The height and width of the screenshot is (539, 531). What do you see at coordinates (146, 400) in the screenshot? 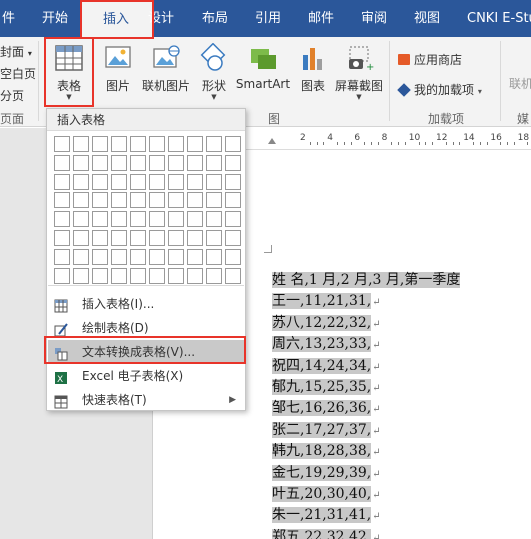
I see `quick-tables-item: 快速表格(T) ▶` at bounding box center [146, 400].